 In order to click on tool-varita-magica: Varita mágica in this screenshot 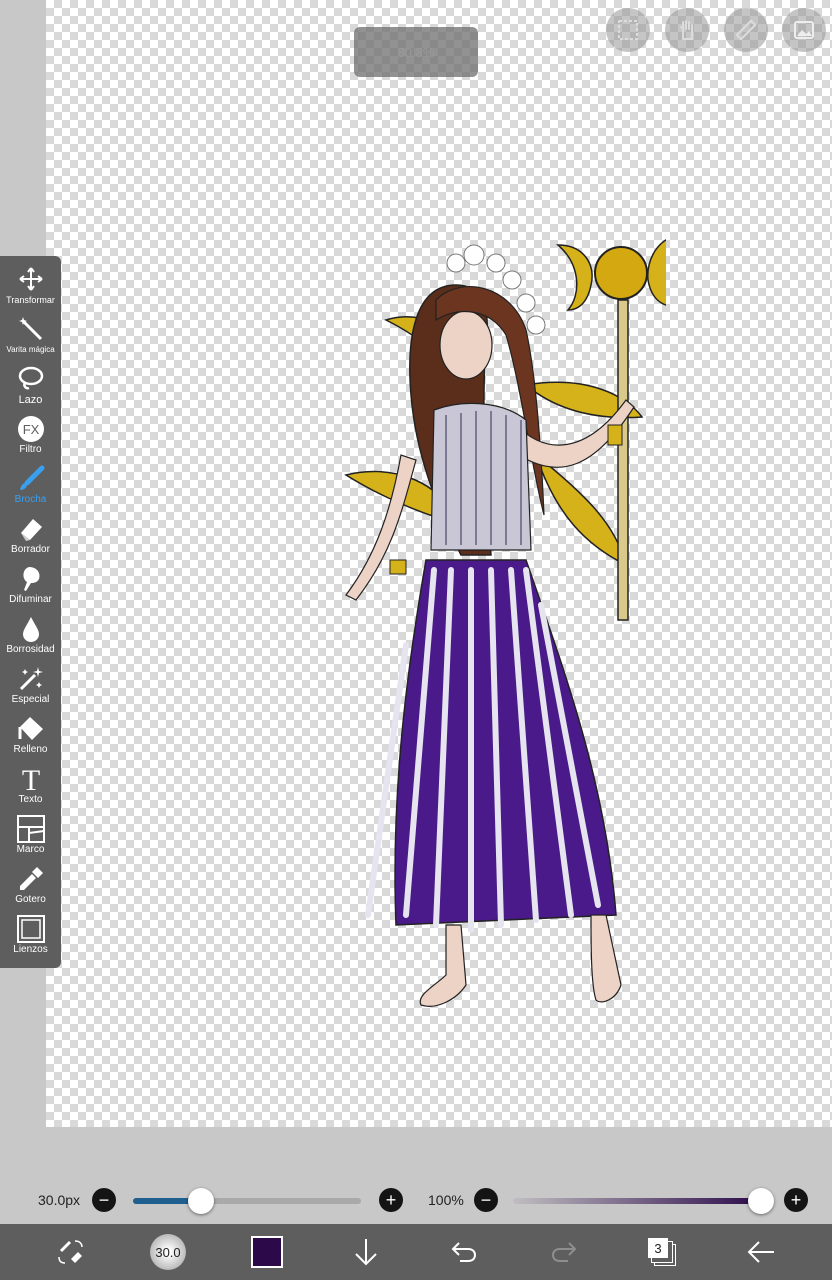, I will do `click(30, 339)`.